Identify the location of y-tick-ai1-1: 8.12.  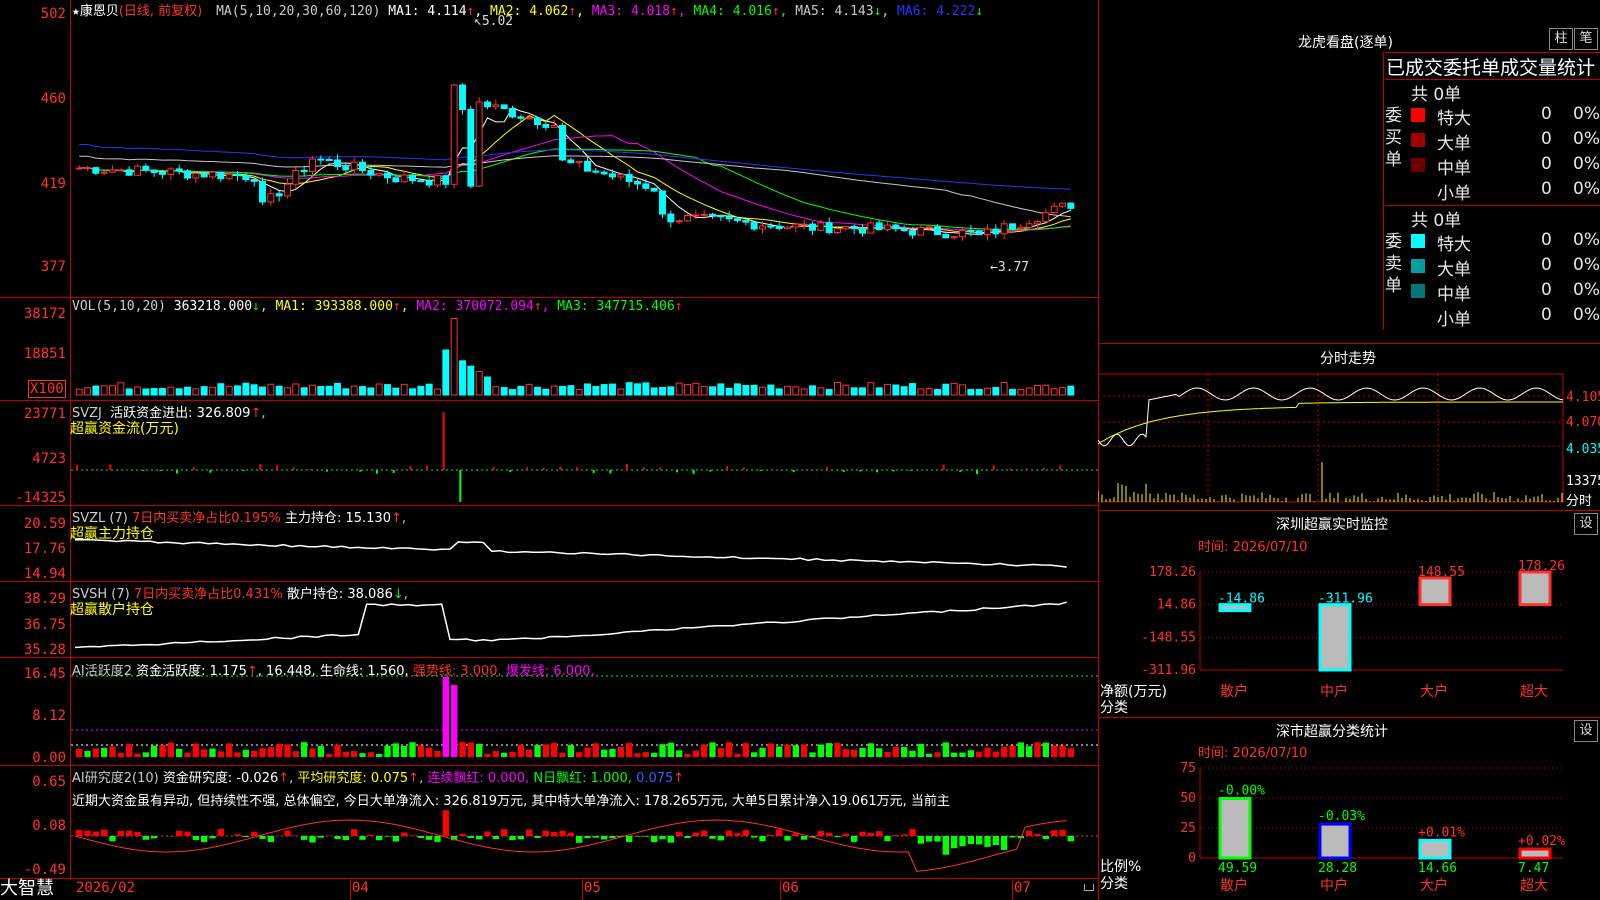
(49, 716).